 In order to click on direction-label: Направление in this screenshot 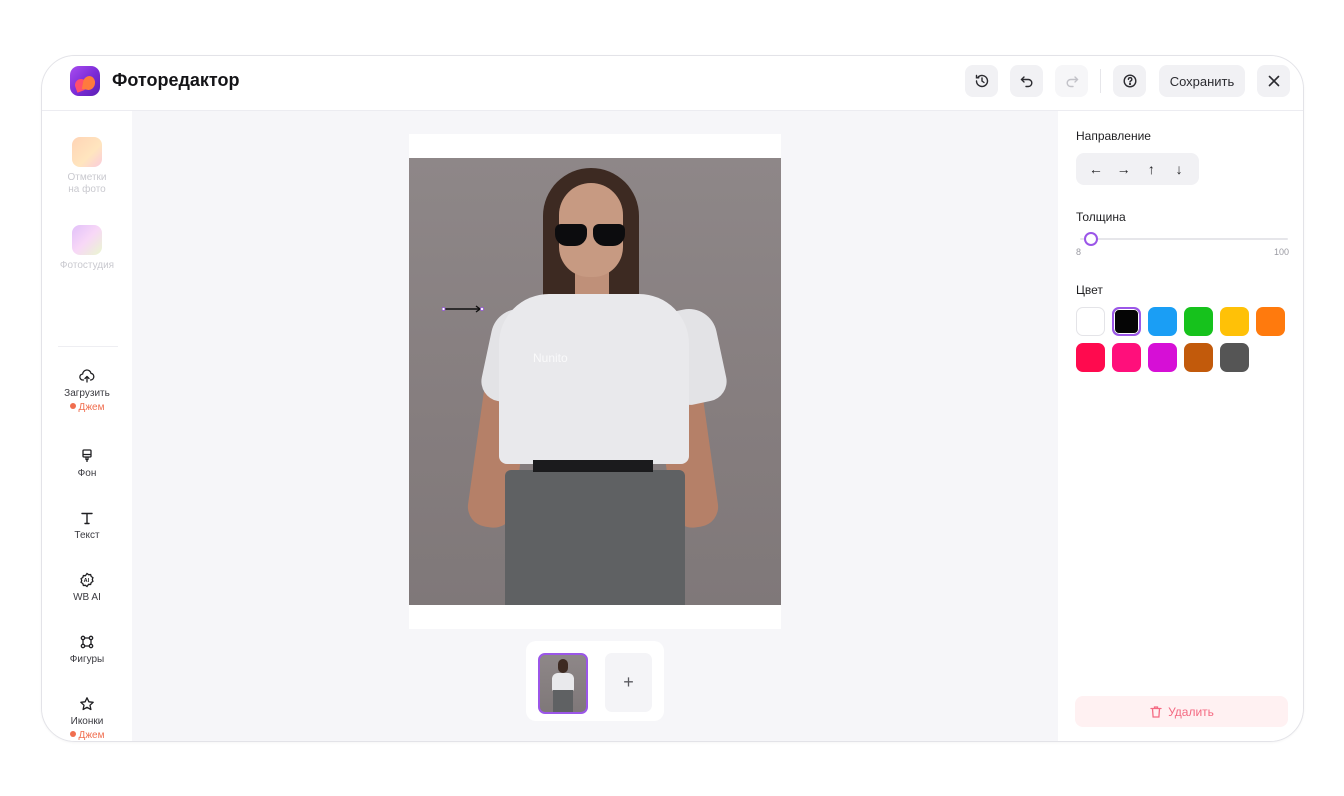, I will do `click(1113, 136)`.